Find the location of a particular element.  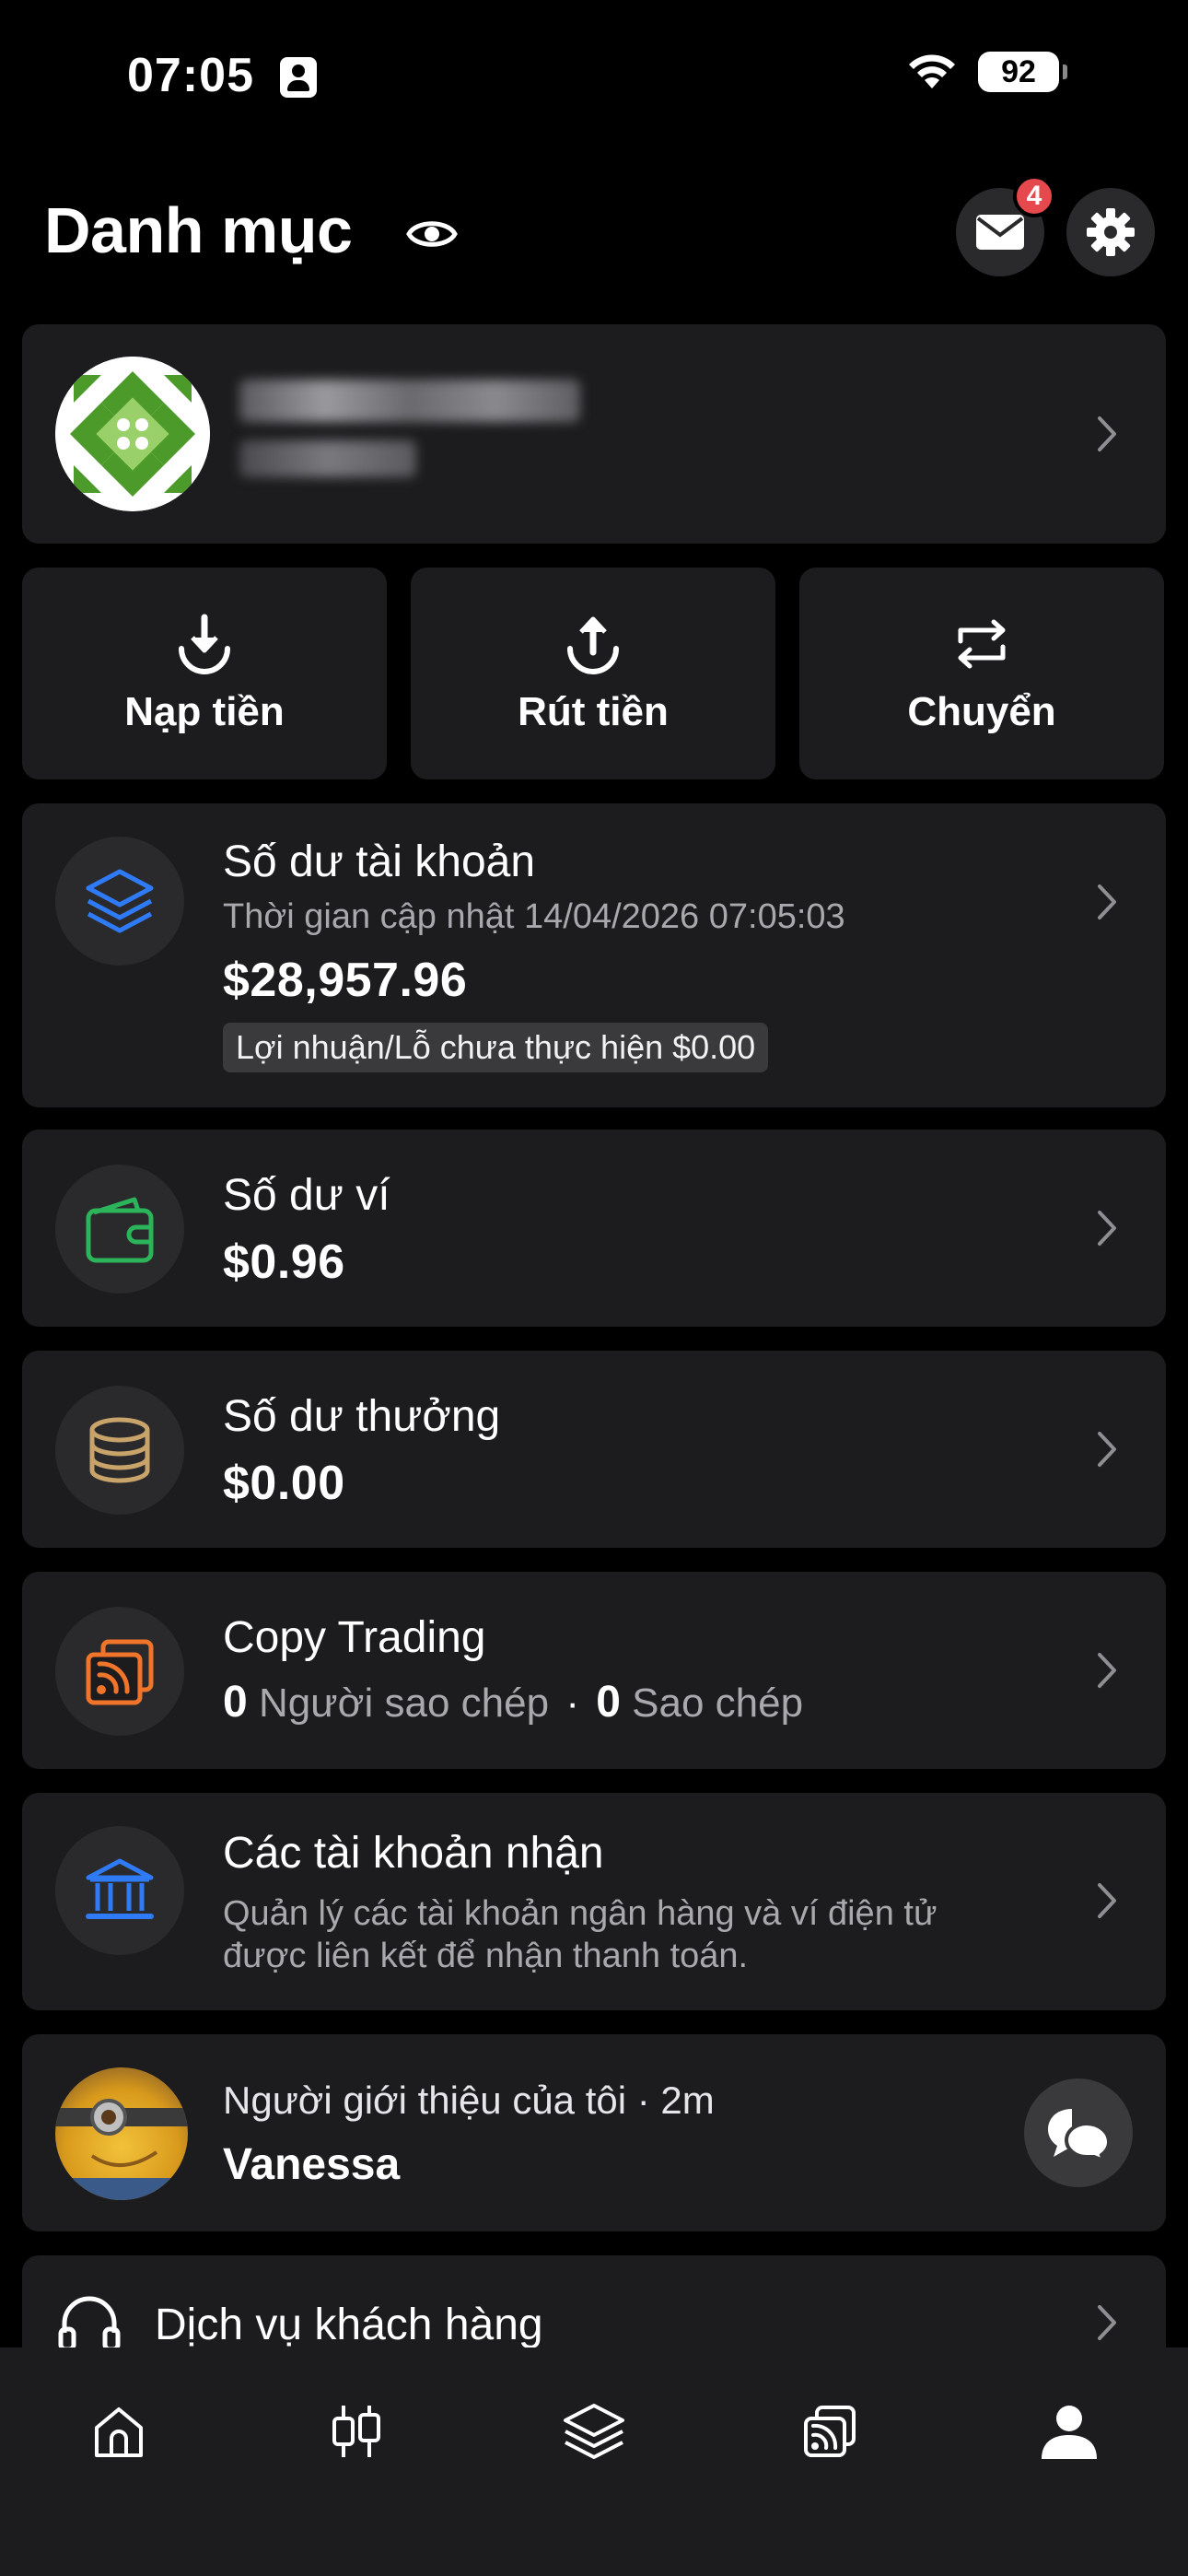

tab-markets is located at coordinates (356, 2431).